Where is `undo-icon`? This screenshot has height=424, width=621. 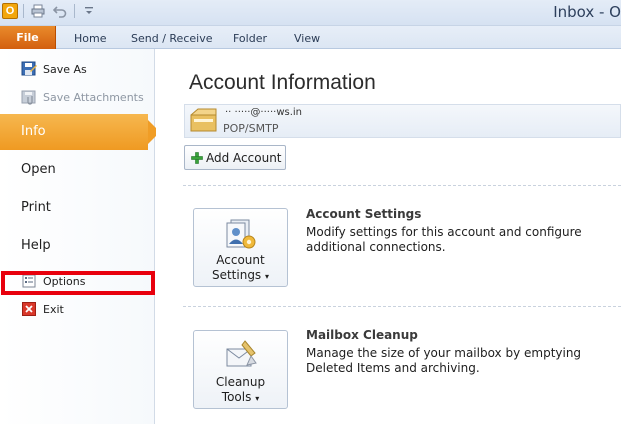
undo-icon is located at coordinates (60, 11).